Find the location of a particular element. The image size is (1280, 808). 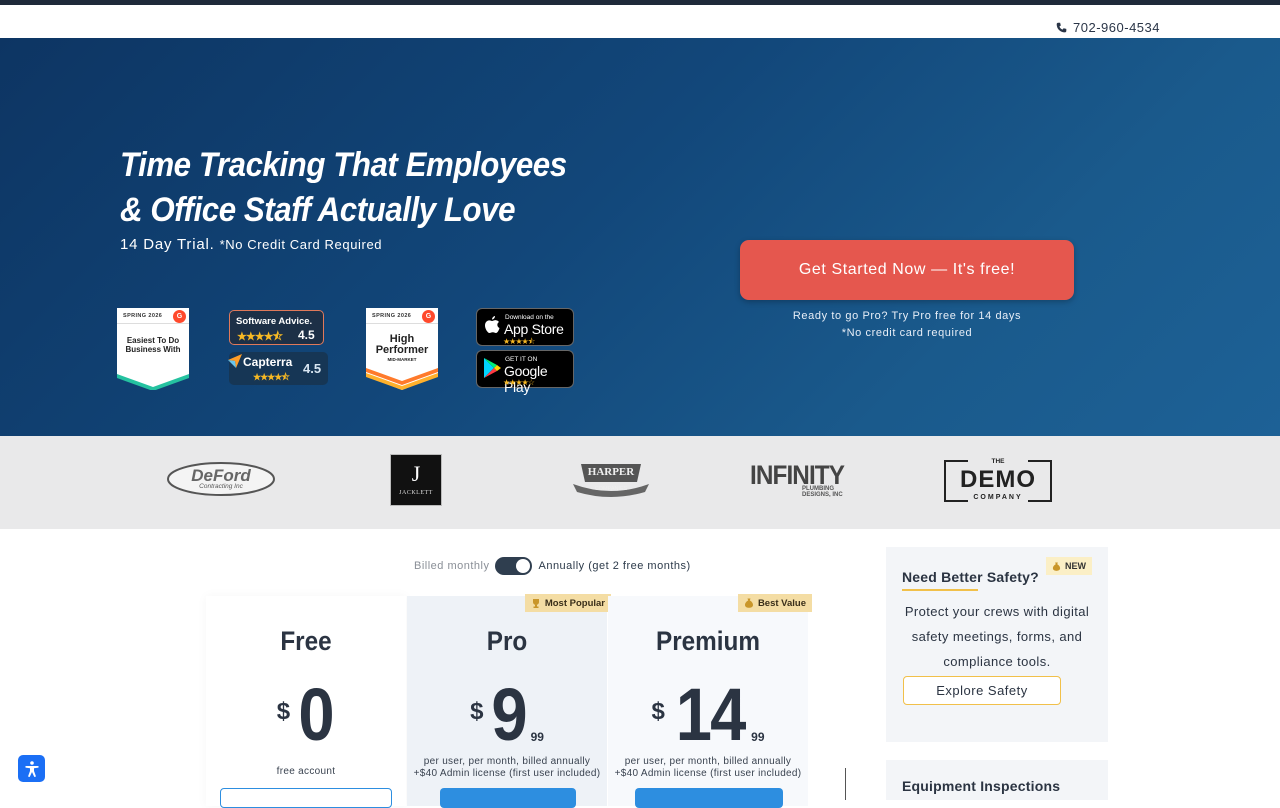

plan-price: $ 0 is located at coordinates (306, 715).